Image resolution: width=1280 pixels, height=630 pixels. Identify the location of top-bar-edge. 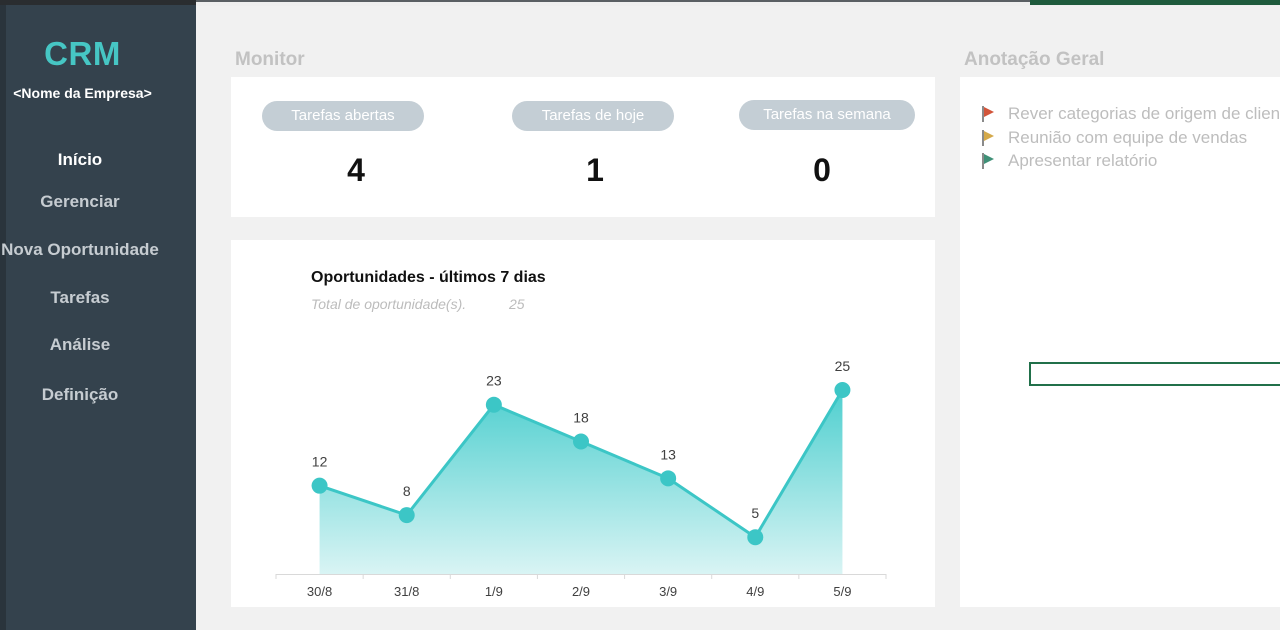
(613, 1).